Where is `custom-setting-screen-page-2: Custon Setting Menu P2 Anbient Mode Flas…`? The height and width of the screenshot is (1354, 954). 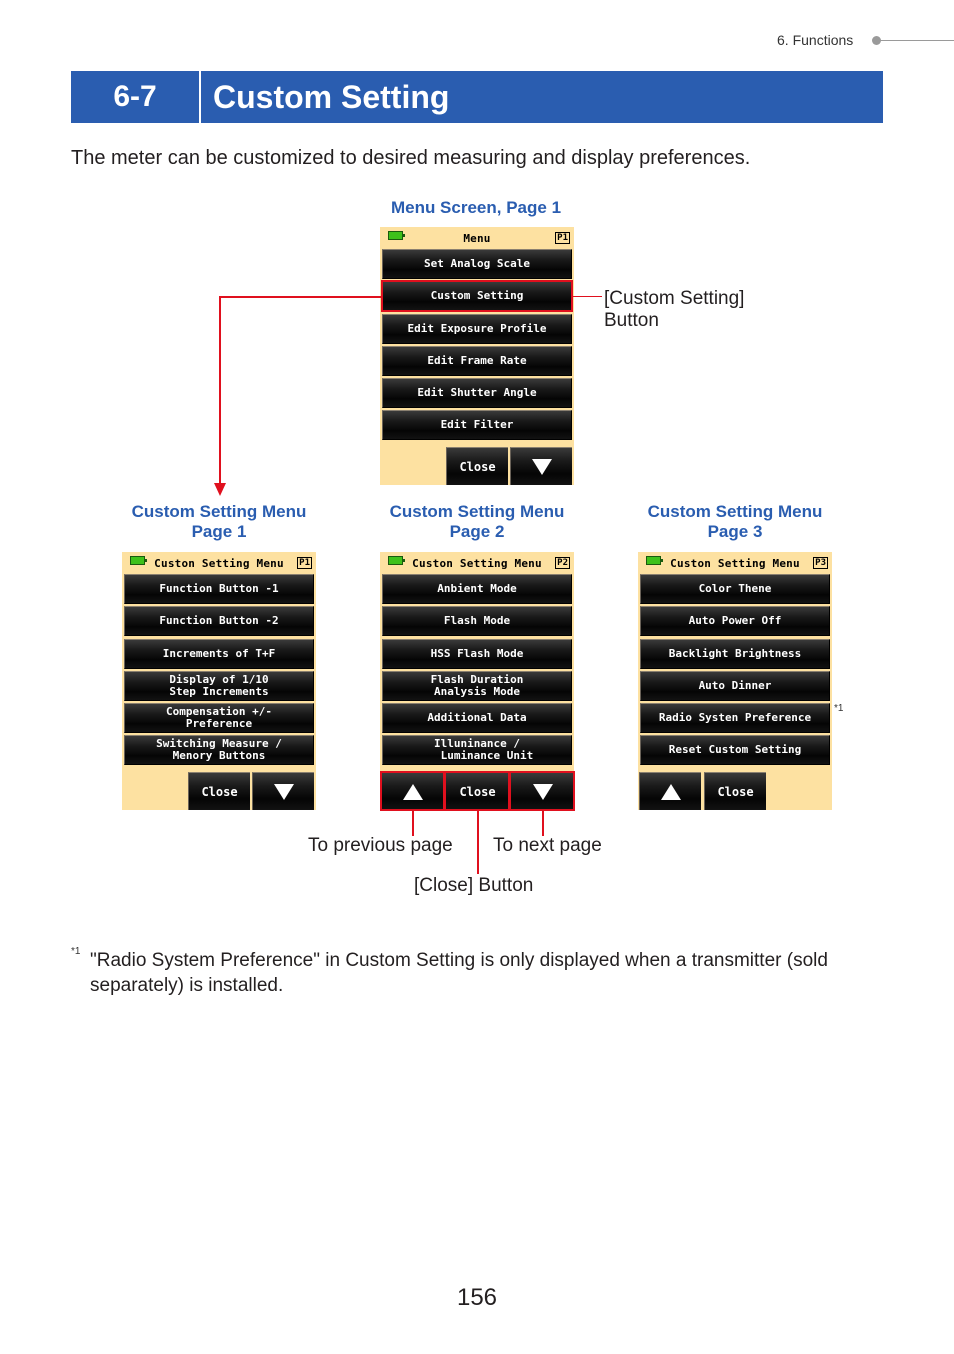 custom-setting-screen-page-2: Custon Setting Menu P2 Anbient Mode Flas… is located at coordinates (477, 681).